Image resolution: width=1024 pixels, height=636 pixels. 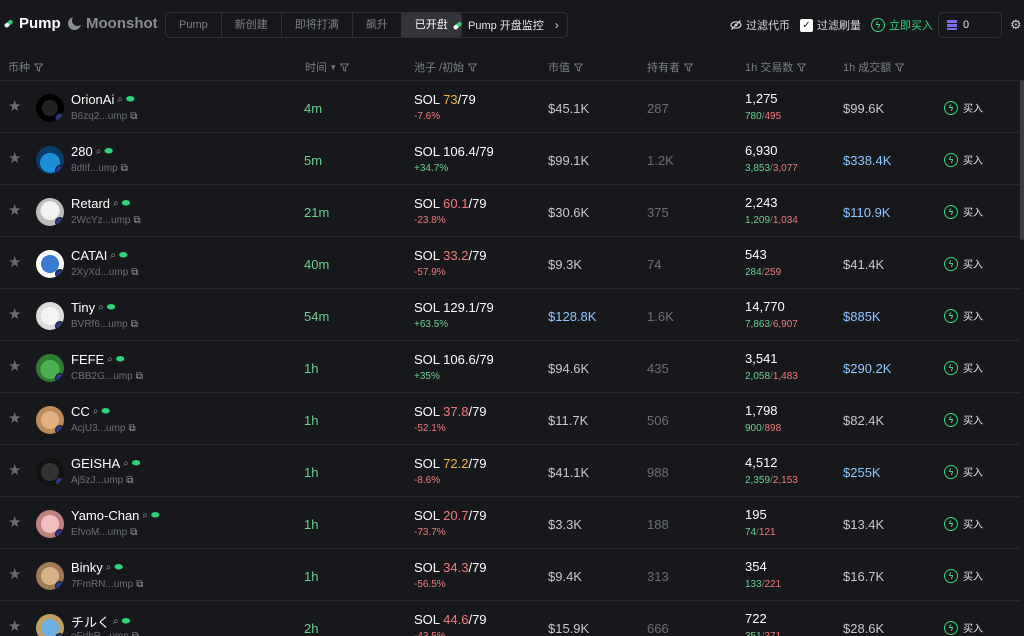 I want to click on checkbox-checked-icon: ✓, so click(x=806, y=25).